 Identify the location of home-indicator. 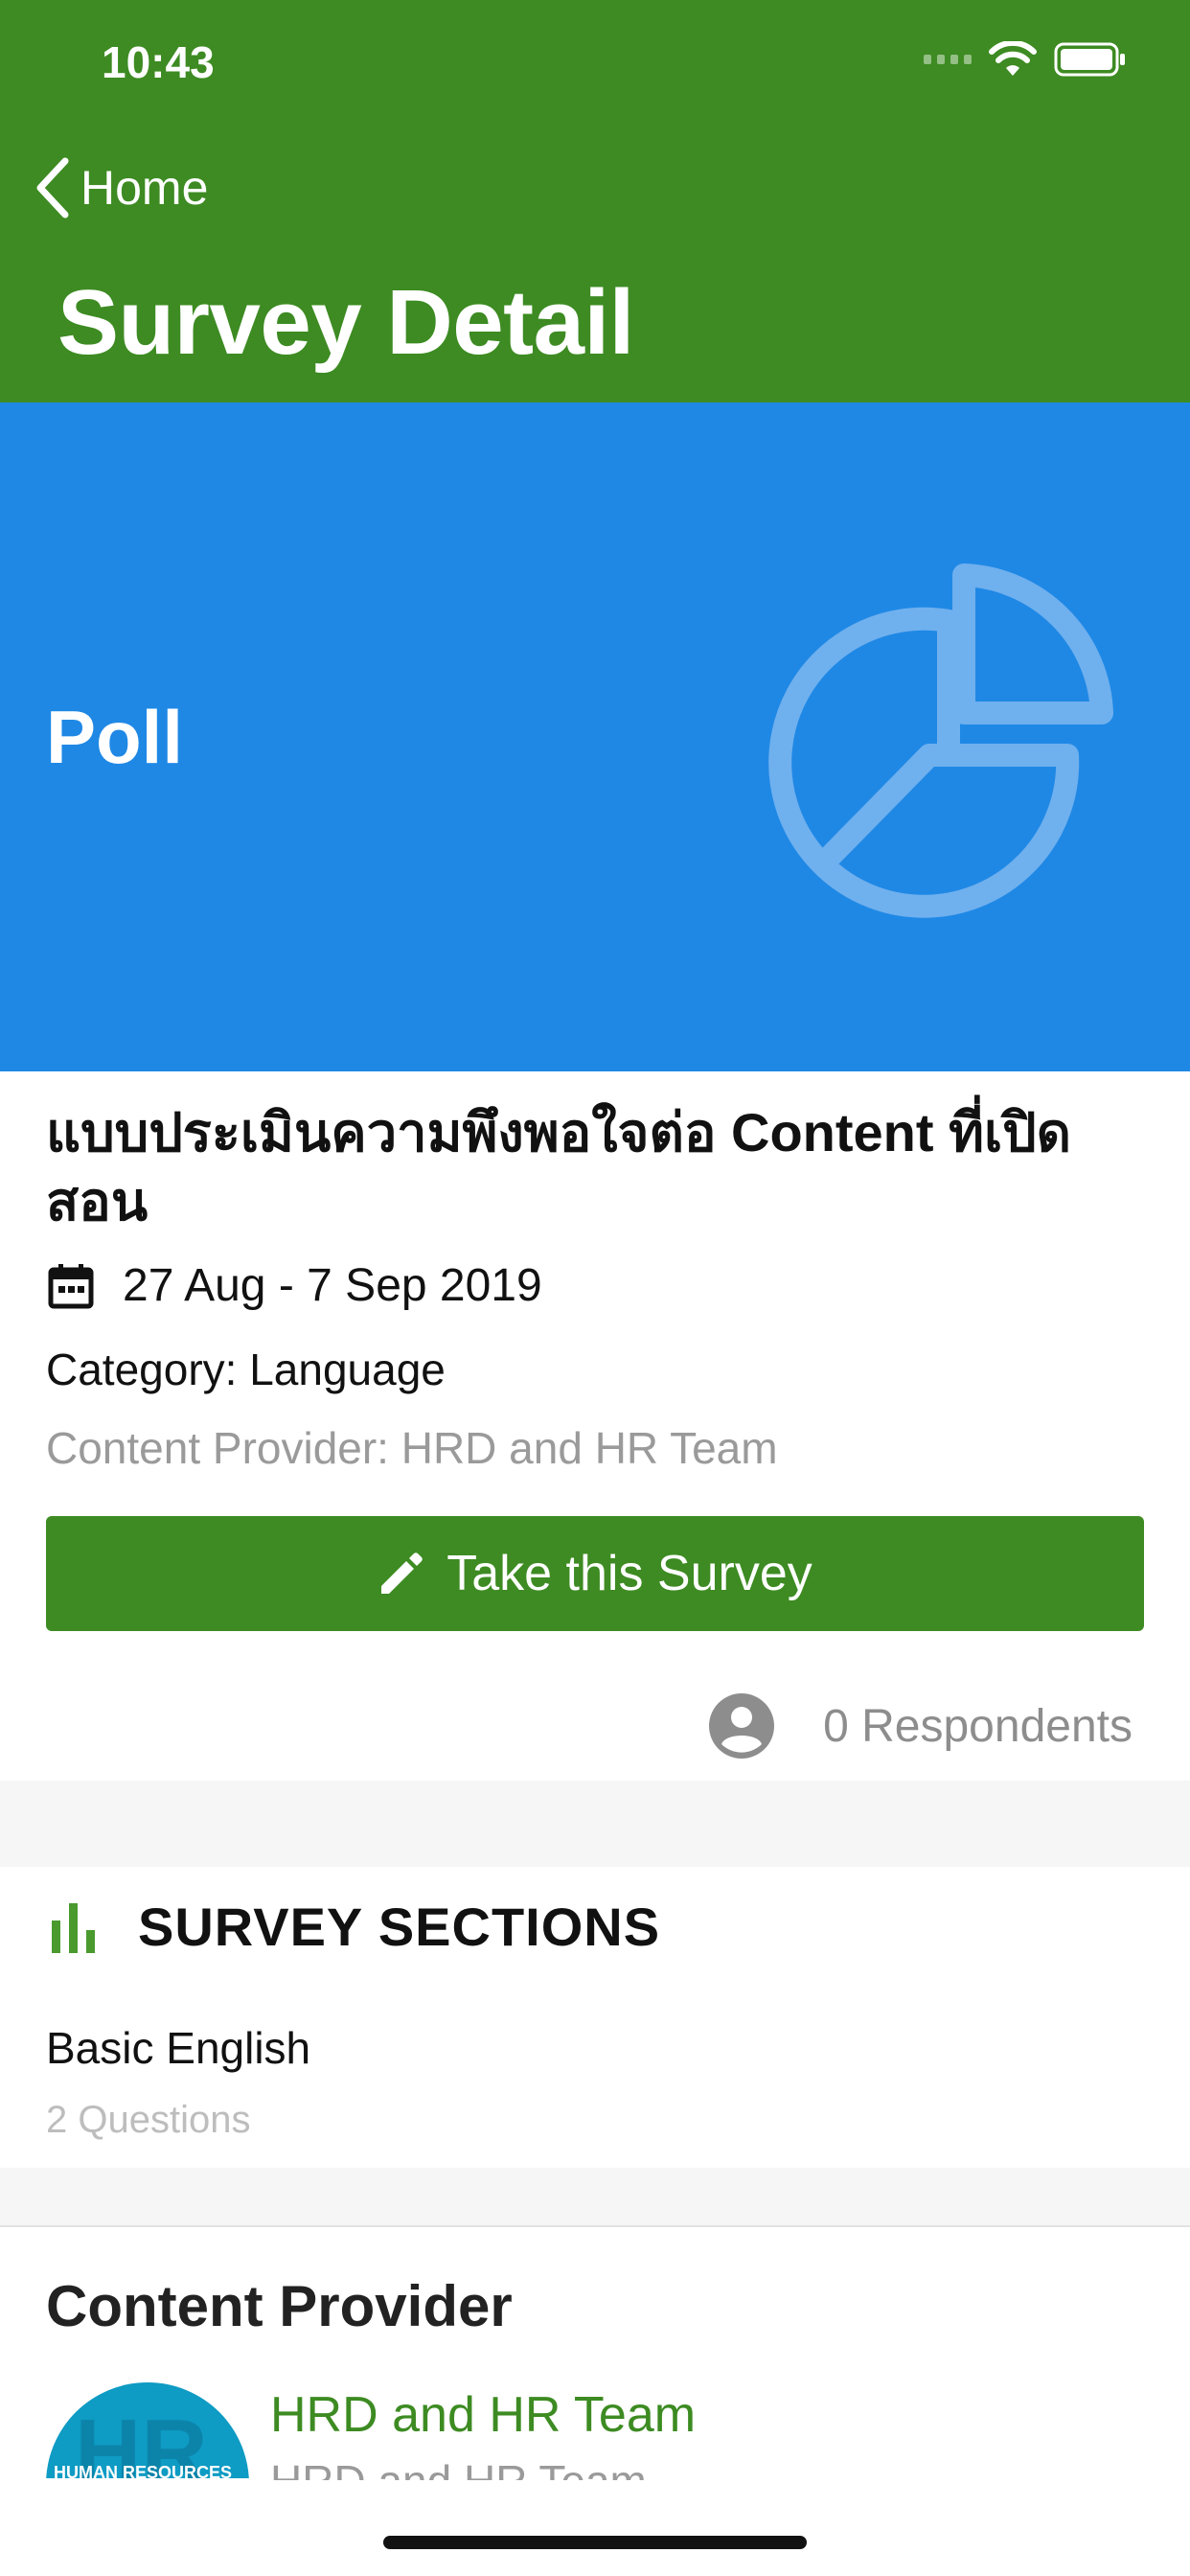
(595, 2542).